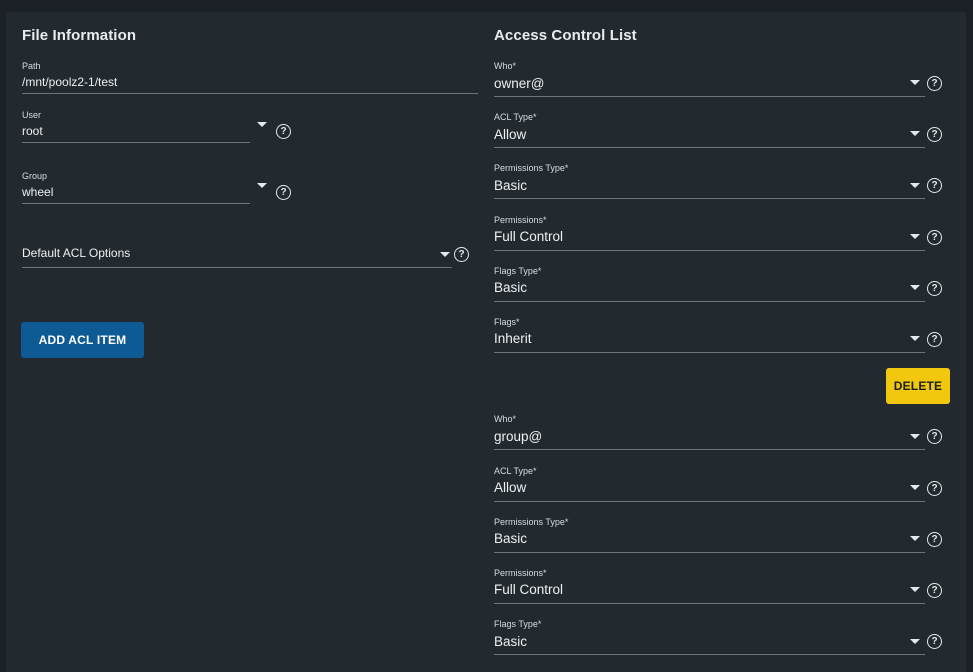  Describe the element at coordinates (505, 419) in the screenshot. I see `entry2-who-label: Who*` at that location.